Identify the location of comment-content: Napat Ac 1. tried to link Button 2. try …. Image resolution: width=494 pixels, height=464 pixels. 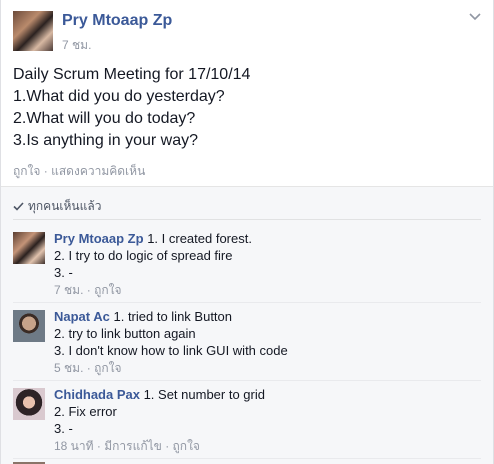
(171, 342).